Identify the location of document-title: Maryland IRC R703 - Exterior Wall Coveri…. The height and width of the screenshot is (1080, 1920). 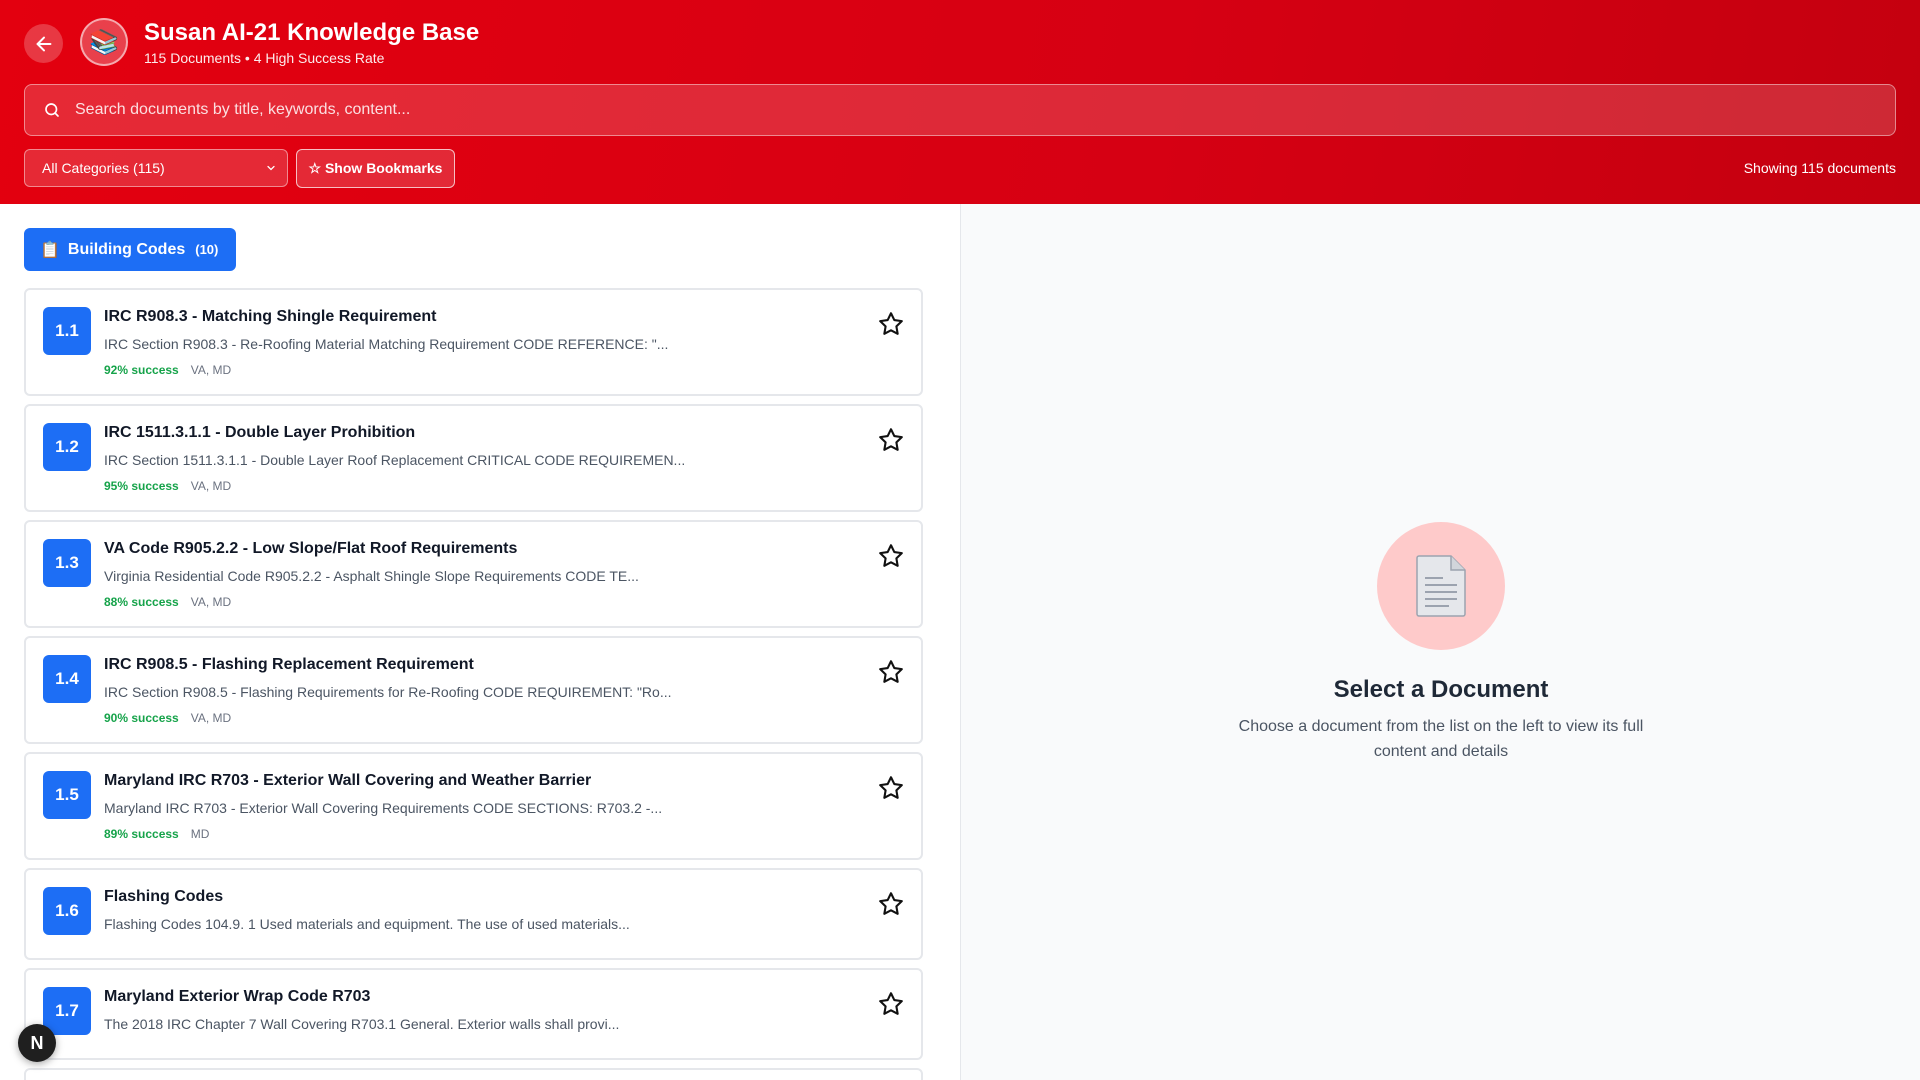
(348, 780).